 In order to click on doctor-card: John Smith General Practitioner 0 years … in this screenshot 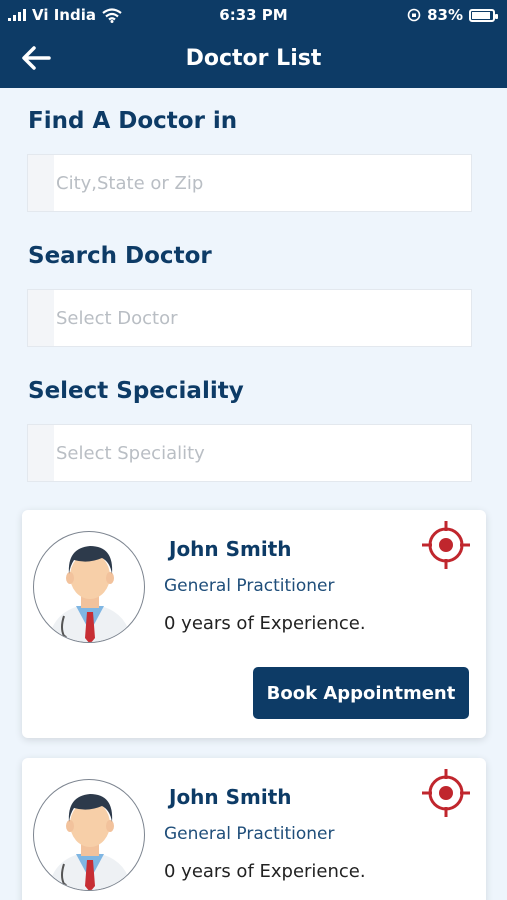, I will do `click(254, 829)`.